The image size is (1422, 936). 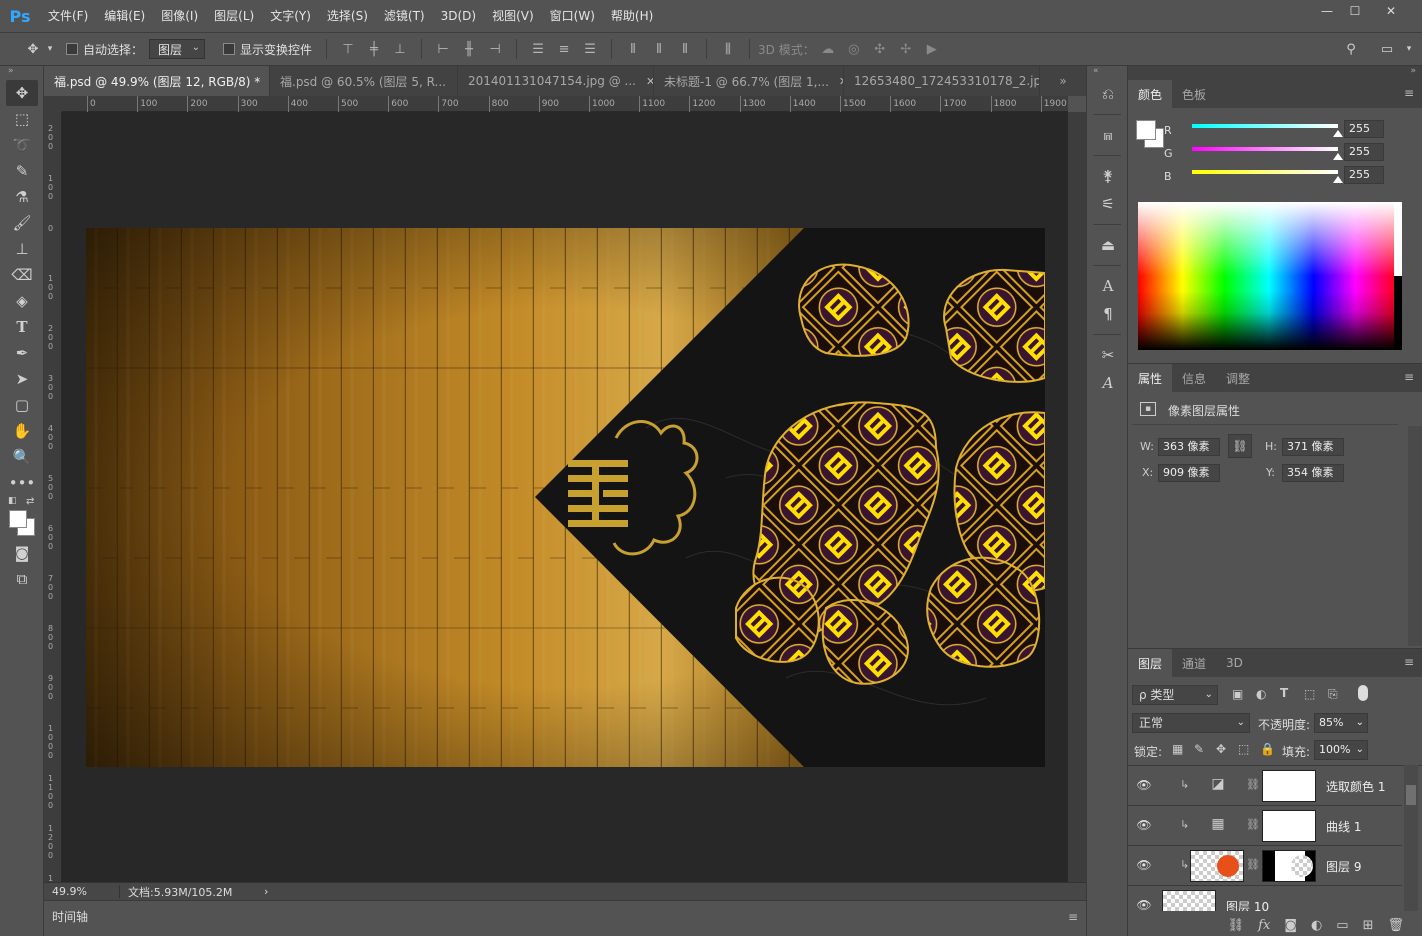 What do you see at coordinates (1391, 11) in the screenshot?
I see `close-button: ✕` at bounding box center [1391, 11].